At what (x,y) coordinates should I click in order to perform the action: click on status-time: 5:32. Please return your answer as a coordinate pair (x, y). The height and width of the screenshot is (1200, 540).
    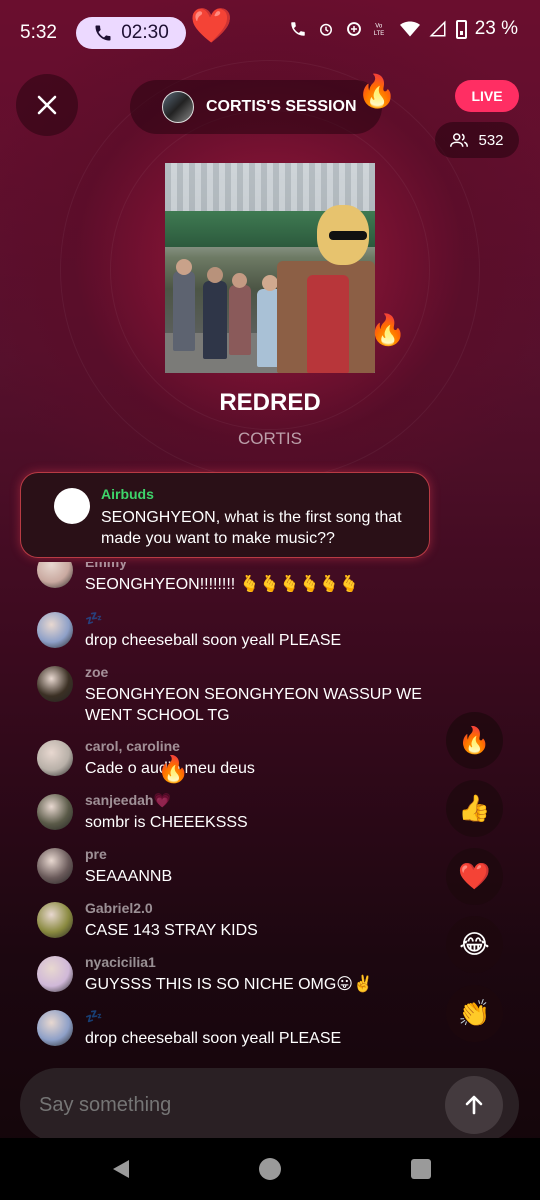
    Looking at the image, I should click on (38, 32).